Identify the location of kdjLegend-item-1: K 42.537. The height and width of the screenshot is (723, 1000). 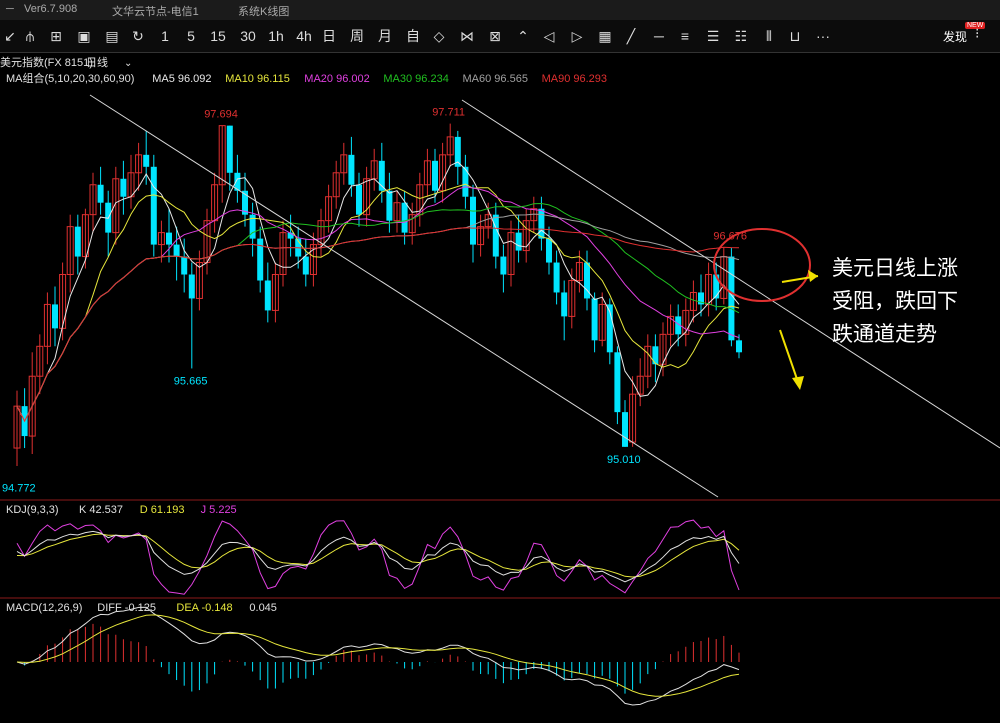
(101, 510).